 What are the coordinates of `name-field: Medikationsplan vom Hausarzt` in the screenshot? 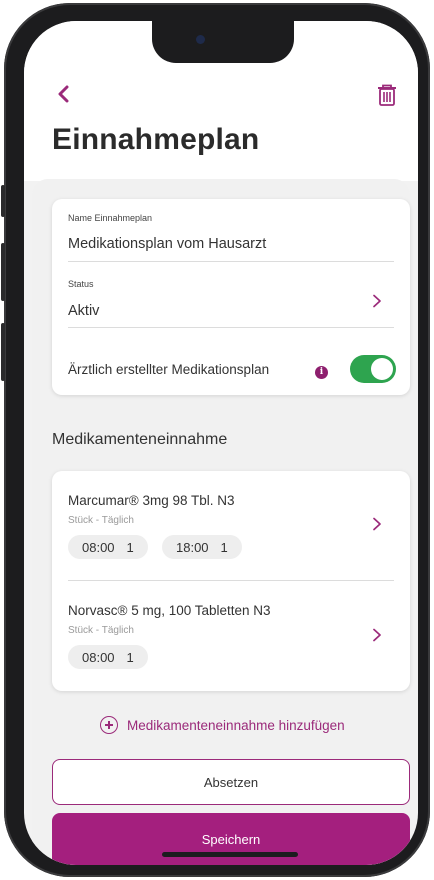 It's located at (167, 244).